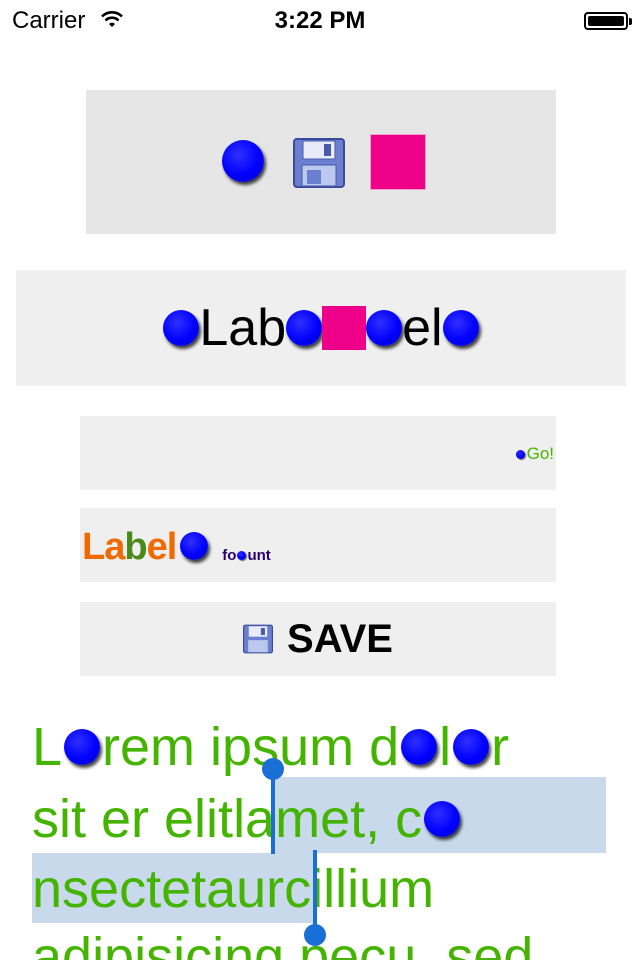  Describe the element at coordinates (340, 638) in the screenshot. I see `save-button-label: SAVE` at that location.